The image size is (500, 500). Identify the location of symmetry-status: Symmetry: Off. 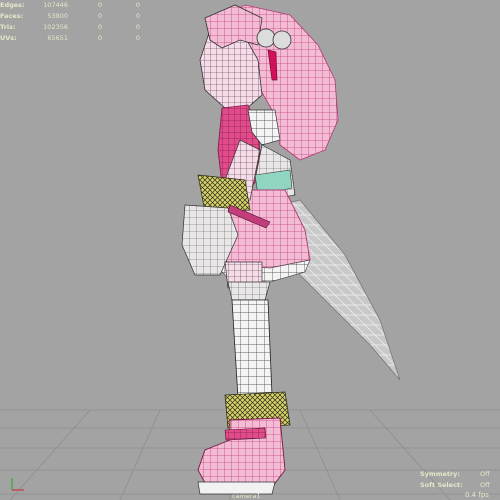
(460, 475).